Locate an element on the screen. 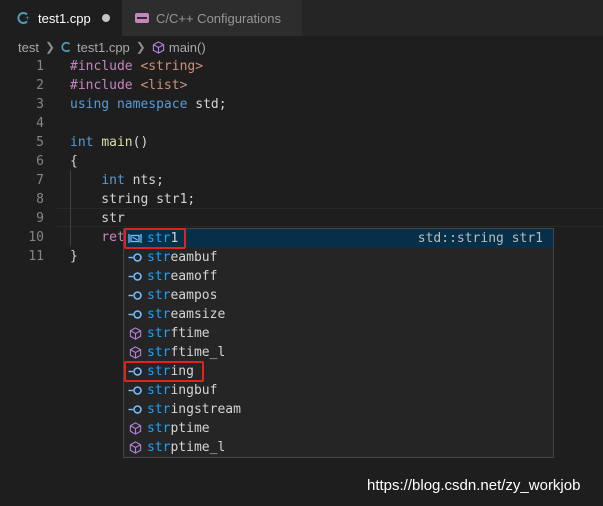 This screenshot has width=603, height=506. tab-bar: + test1.cpp C/C++ Configurations is located at coordinates (301, 18).